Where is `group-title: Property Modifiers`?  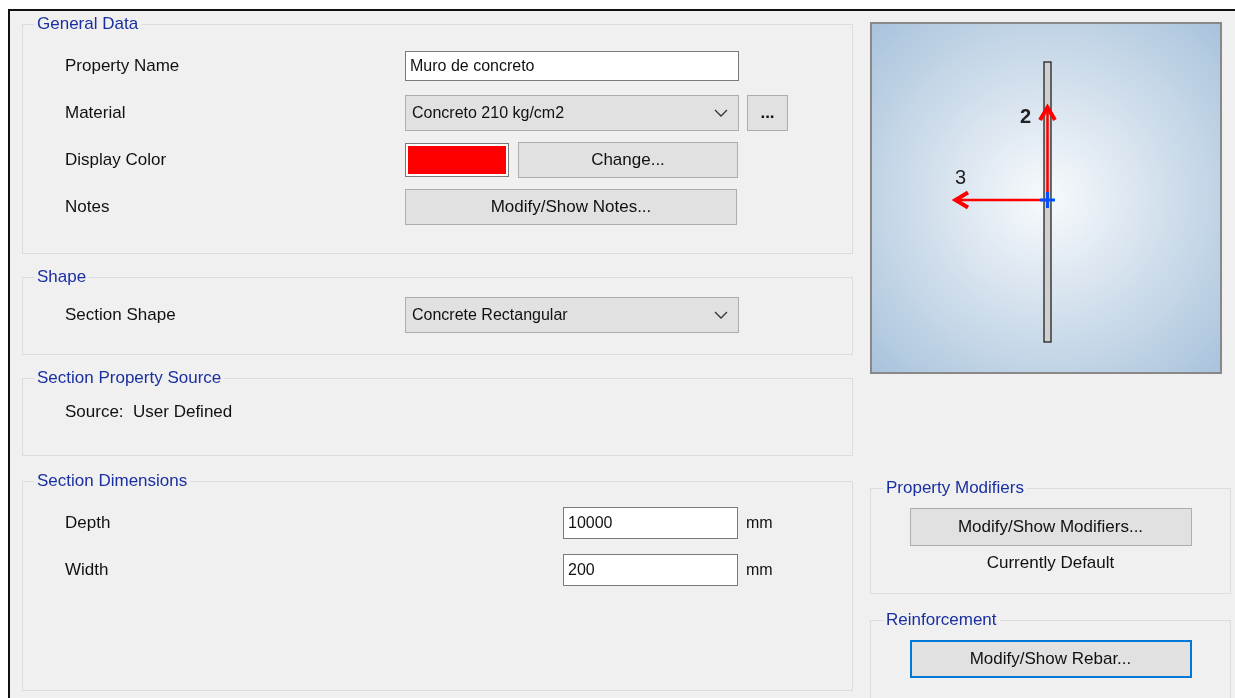
group-title: Property Modifiers is located at coordinates (955, 488).